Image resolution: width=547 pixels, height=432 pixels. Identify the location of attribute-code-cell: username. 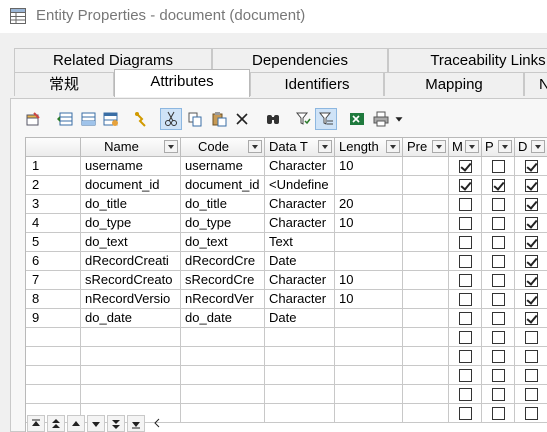
(223, 166).